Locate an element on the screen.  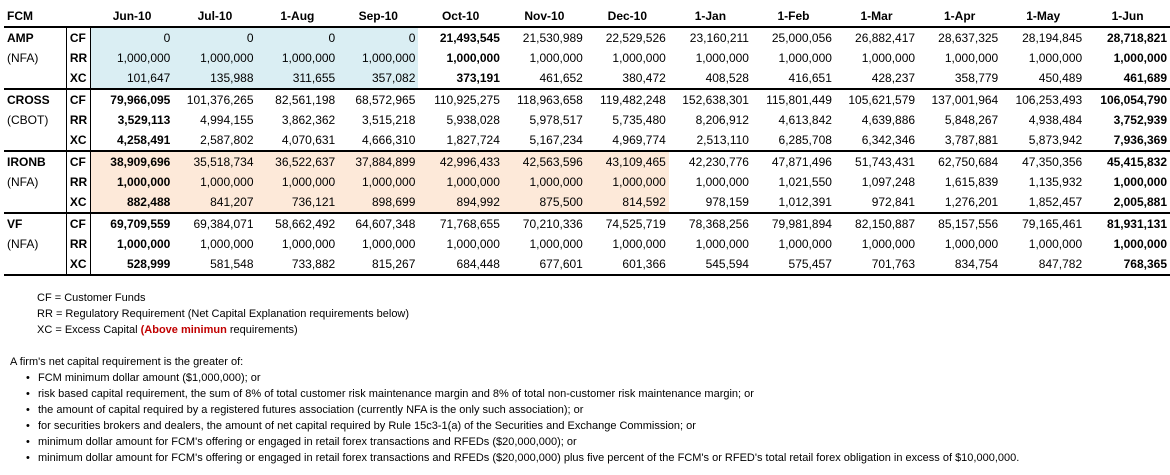
value-cell: 882,488 is located at coordinates (132, 203).